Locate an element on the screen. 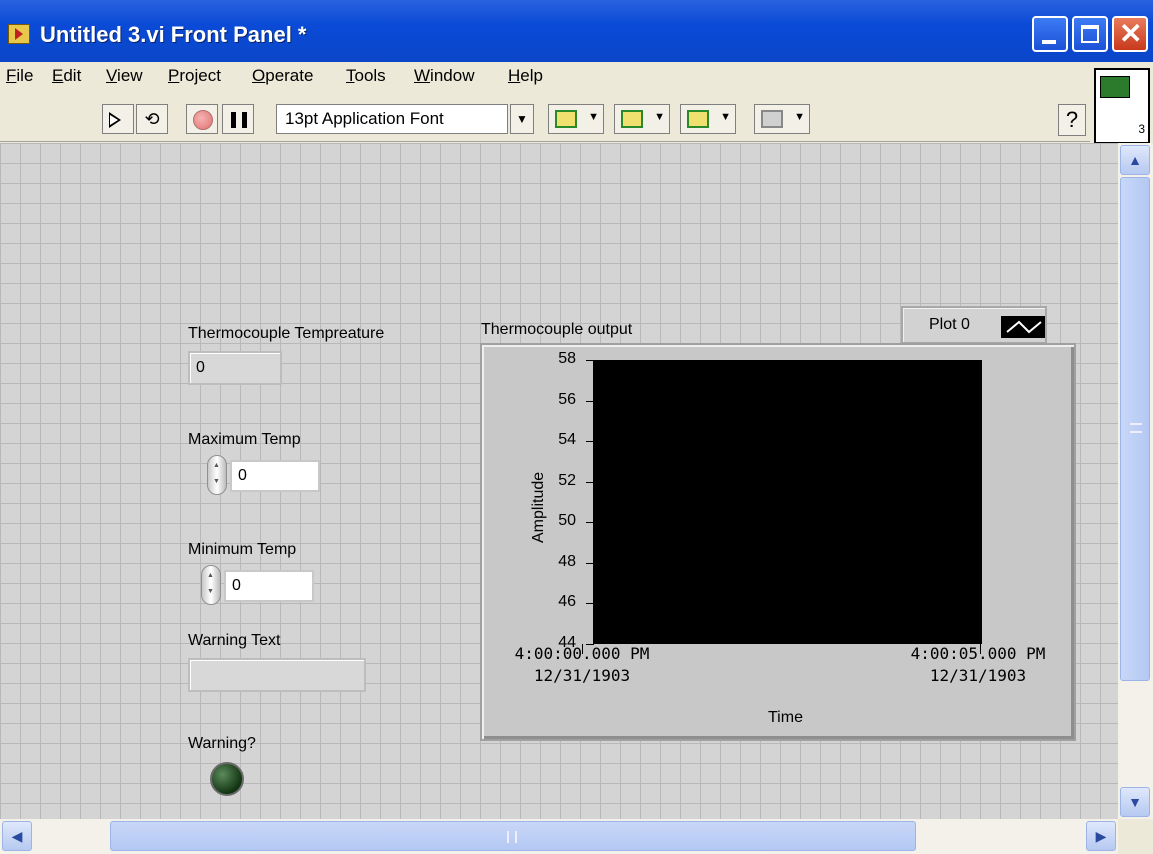 The width and height of the screenshot is (1153, 854). thermocouple-temp-indicator: 0 is located at coordinates (235, 368).